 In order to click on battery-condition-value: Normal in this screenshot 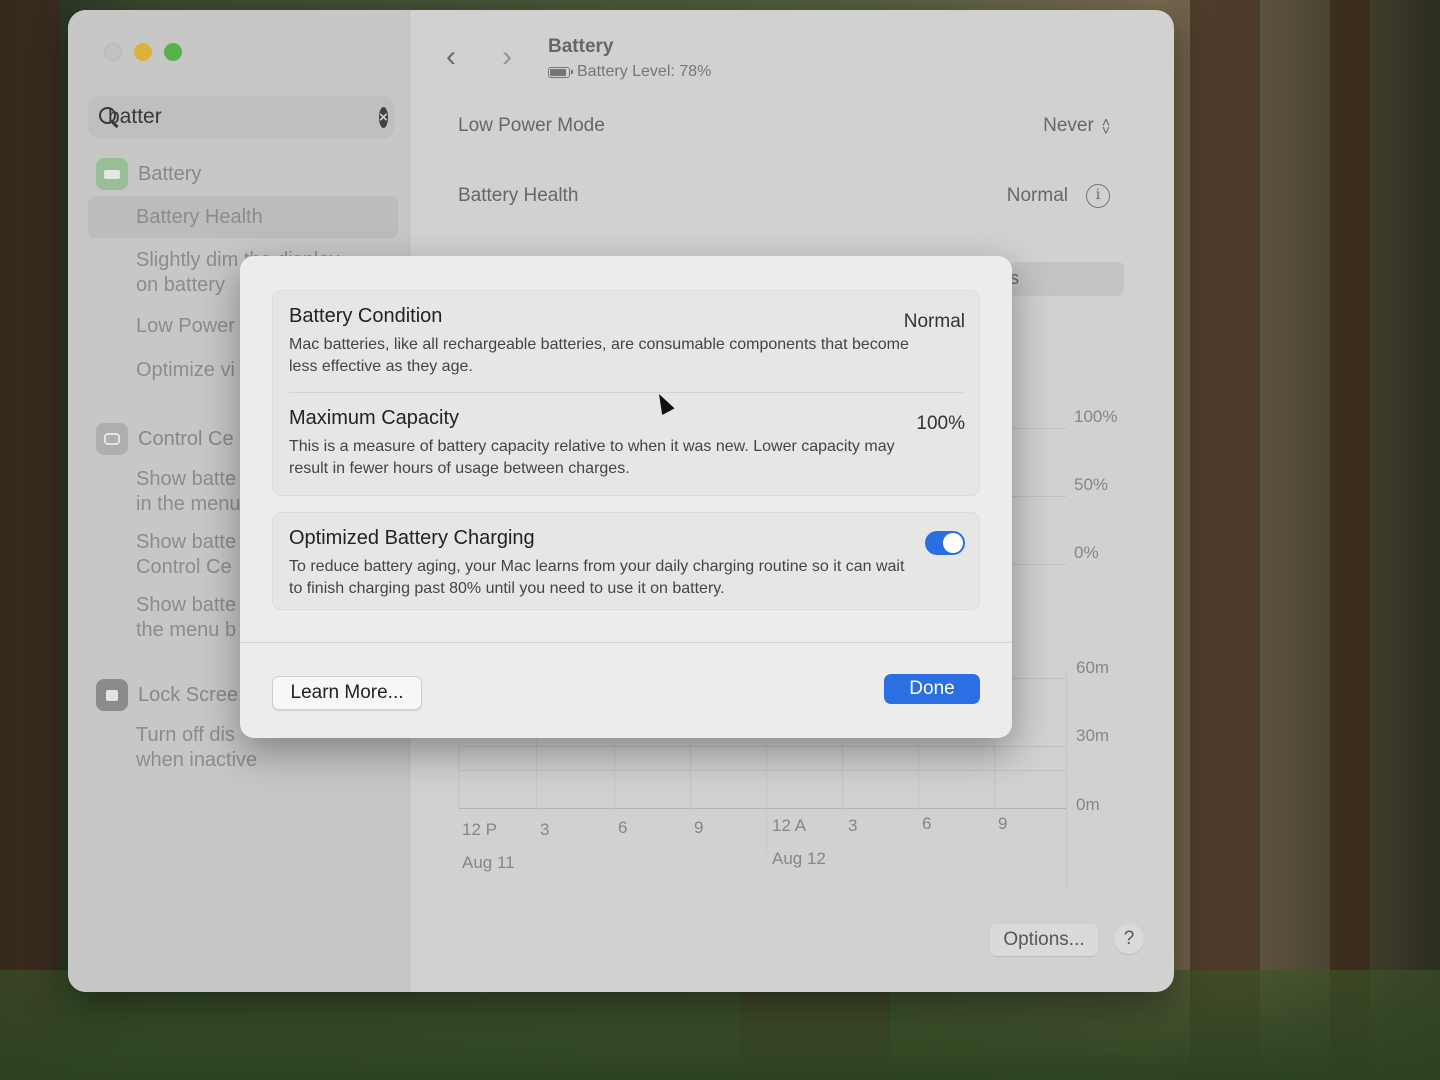, I will do `click(934, 321)`.